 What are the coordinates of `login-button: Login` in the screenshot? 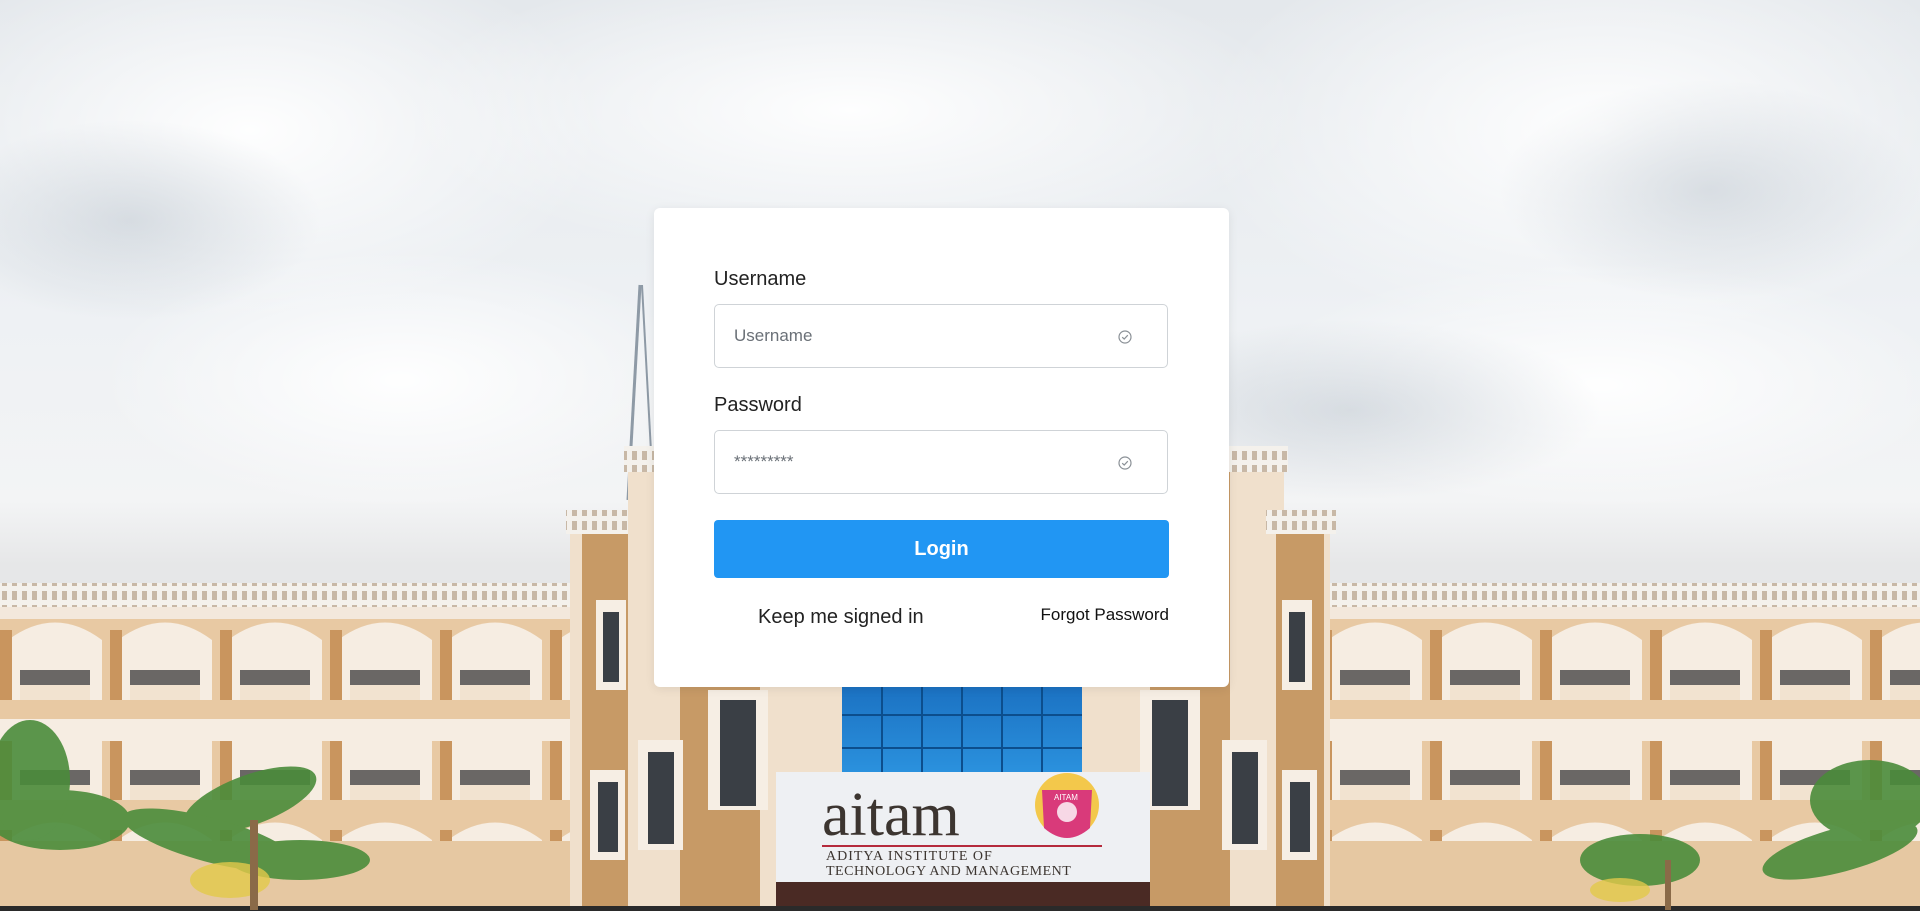 It's located at (941, 549).